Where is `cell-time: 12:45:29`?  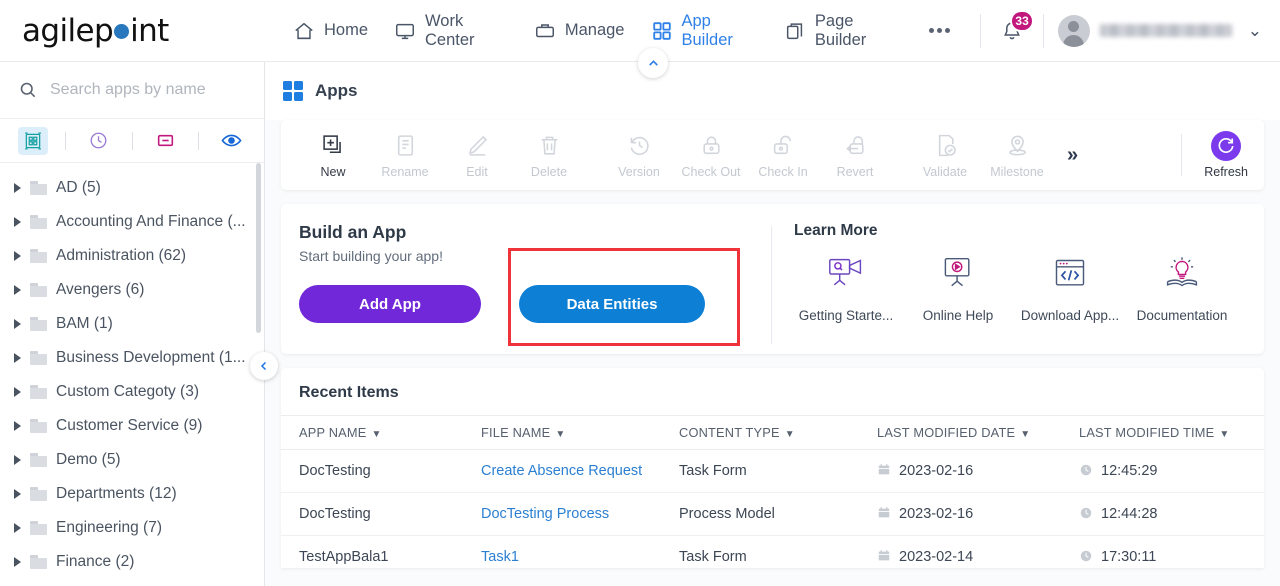 cell-time: 12:45:29 is located at coordinates (1171, 471).